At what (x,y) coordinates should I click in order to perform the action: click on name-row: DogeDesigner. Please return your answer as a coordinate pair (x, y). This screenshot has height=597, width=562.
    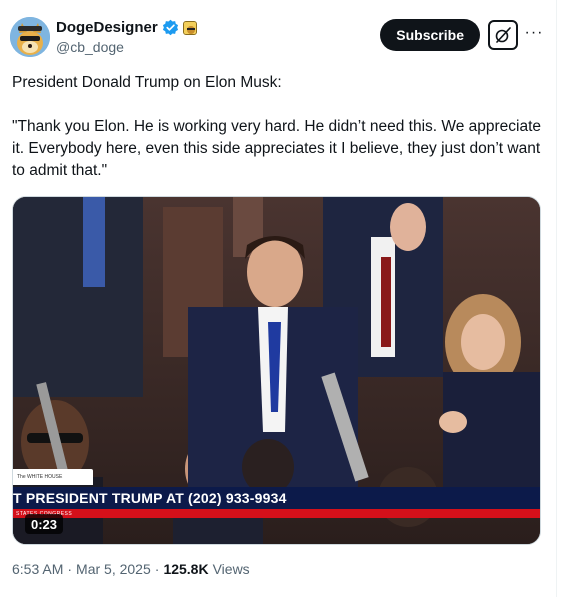
    Looking at the image, I should click on (126, 27).